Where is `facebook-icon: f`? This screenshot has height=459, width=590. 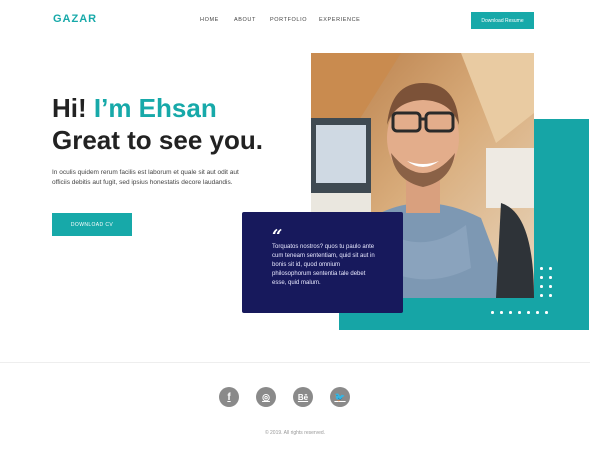 facebook-icon: f is located at coordinates (229, 397).